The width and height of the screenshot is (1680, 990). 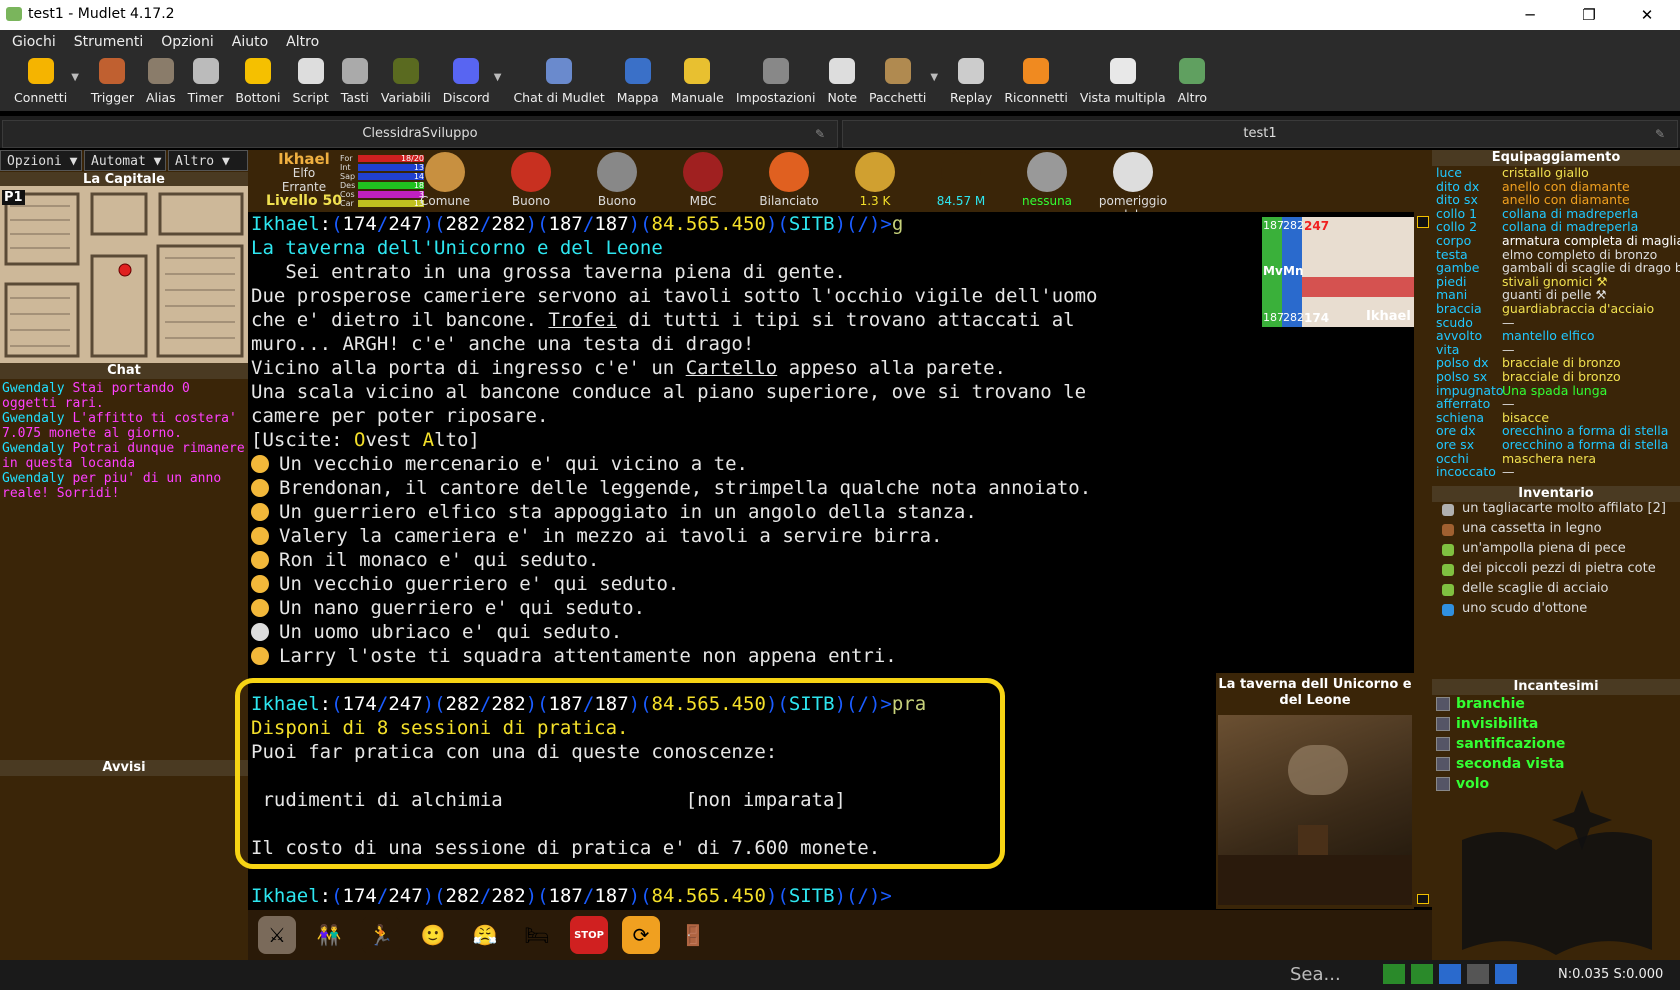 I want to click on script-icon, so click(x=310, y=71).